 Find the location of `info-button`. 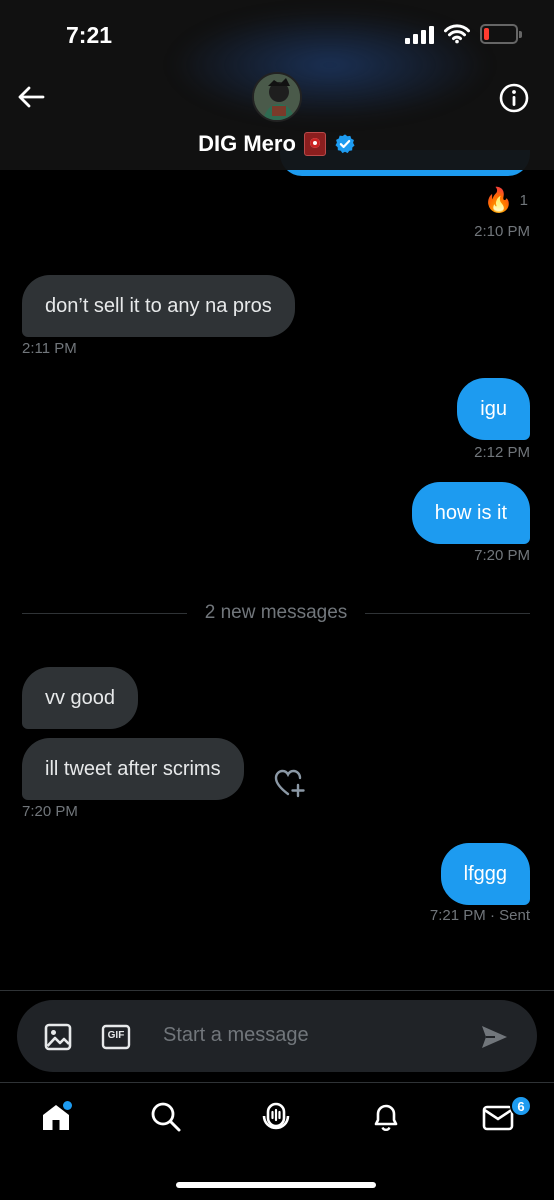

info-button is located at coordinates (514, 98).